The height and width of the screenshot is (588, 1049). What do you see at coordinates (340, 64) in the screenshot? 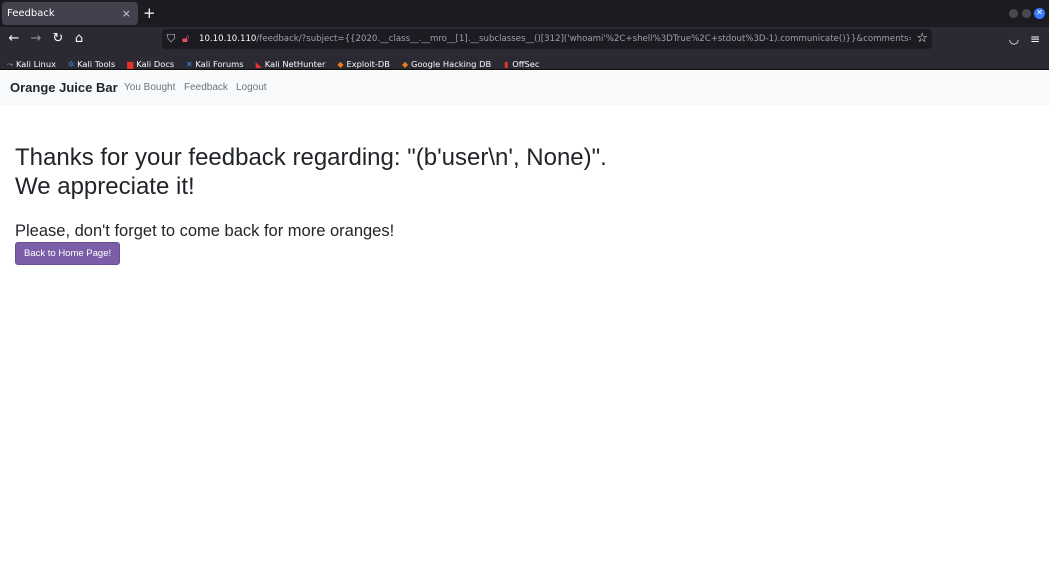
I see `exploit-db-icon: ◆` at bounding box center [340, 64].